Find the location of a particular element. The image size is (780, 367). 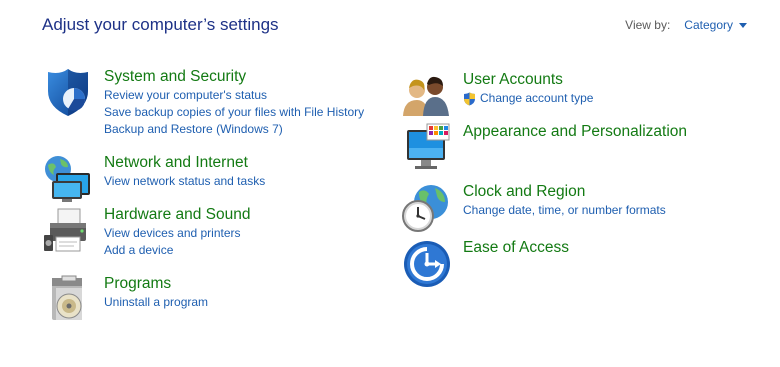

view-devices-printers-link: View devices and printers is located at coordinates (177, 233).